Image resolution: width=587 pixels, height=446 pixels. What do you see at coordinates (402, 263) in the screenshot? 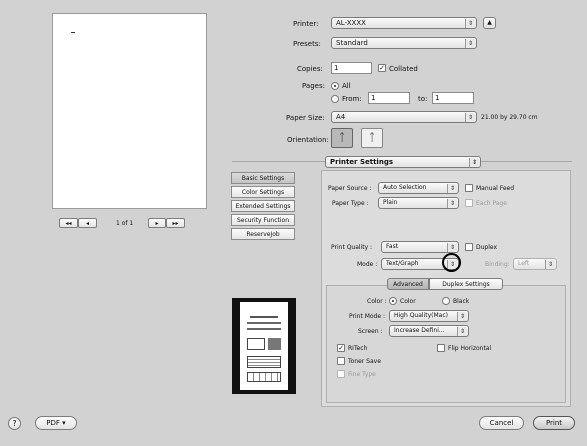
I see `mode-value: Text/Graph` at bounding box center [402, 263].